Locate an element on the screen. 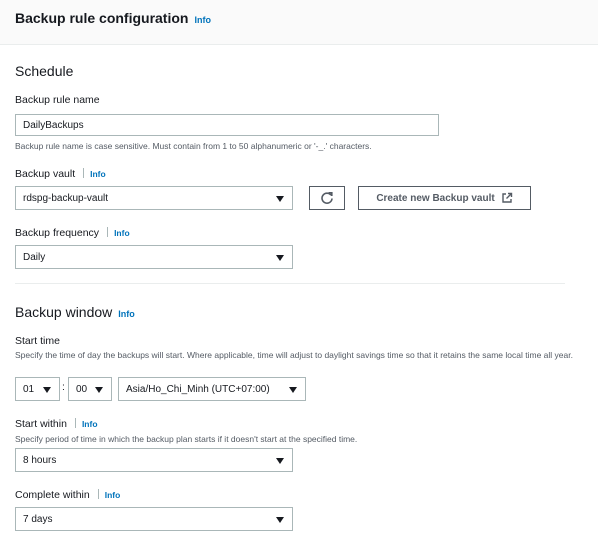 The width and height of the screenshot is (598, 542). frequency-label: Backup frequency Info is located at coordinates (72, 233).